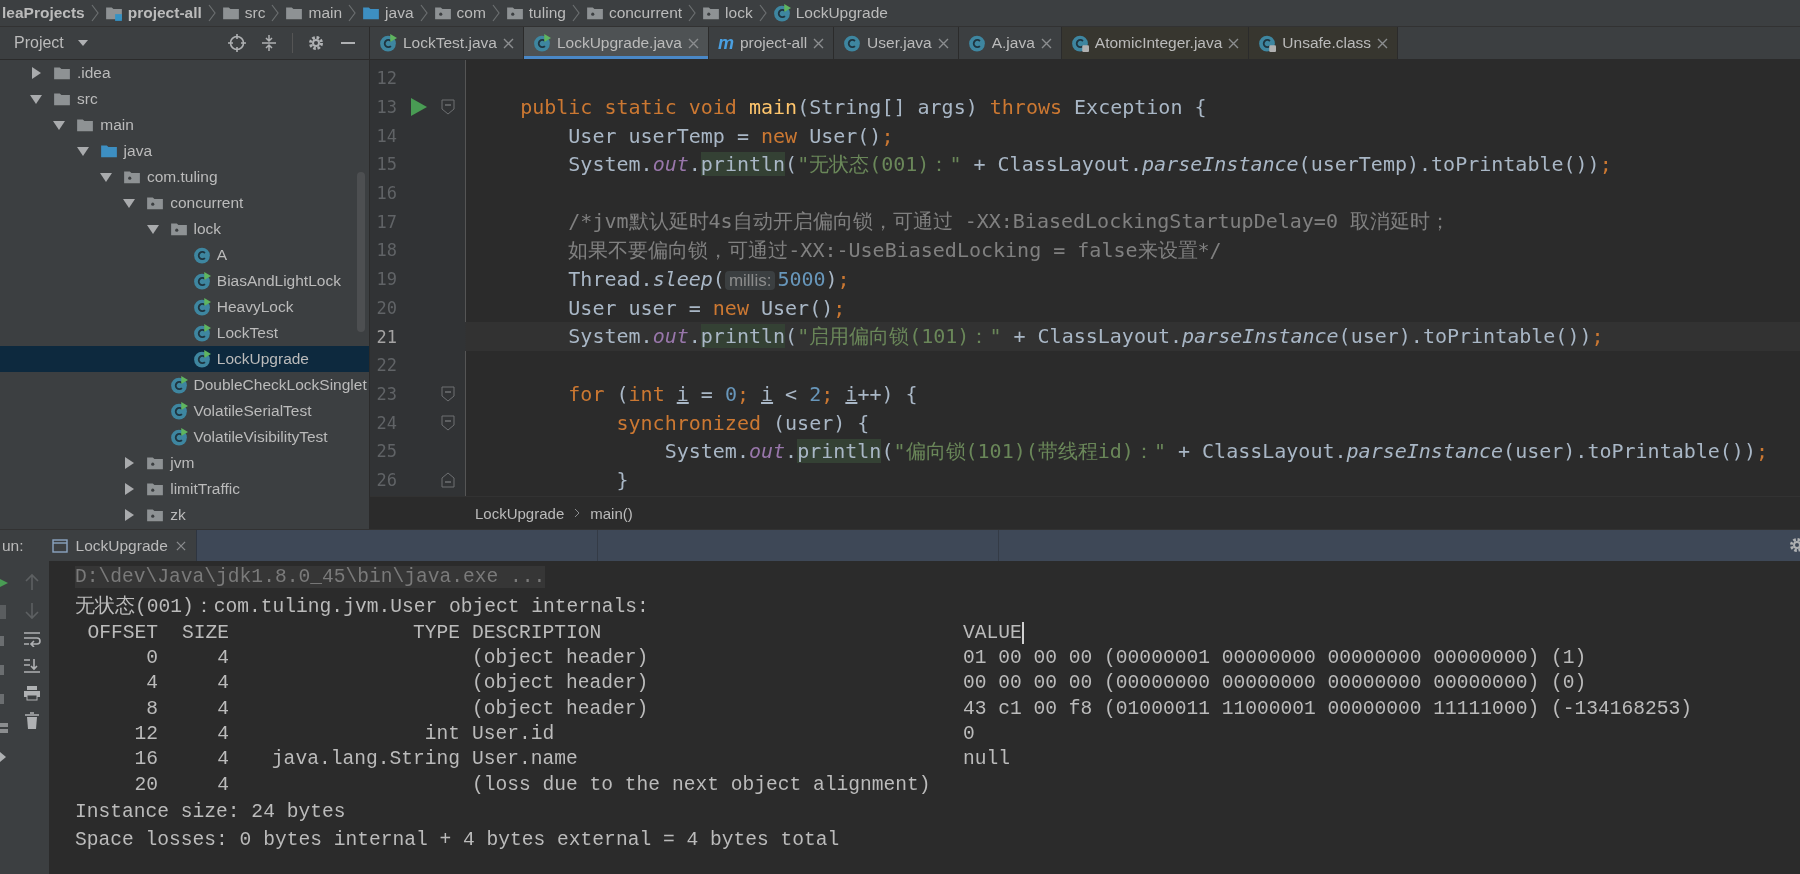 The image size is (1800, 874). Describe the element at coordinates (184, 463) in the screenshot. I see `tree-item: jvm` at that location.